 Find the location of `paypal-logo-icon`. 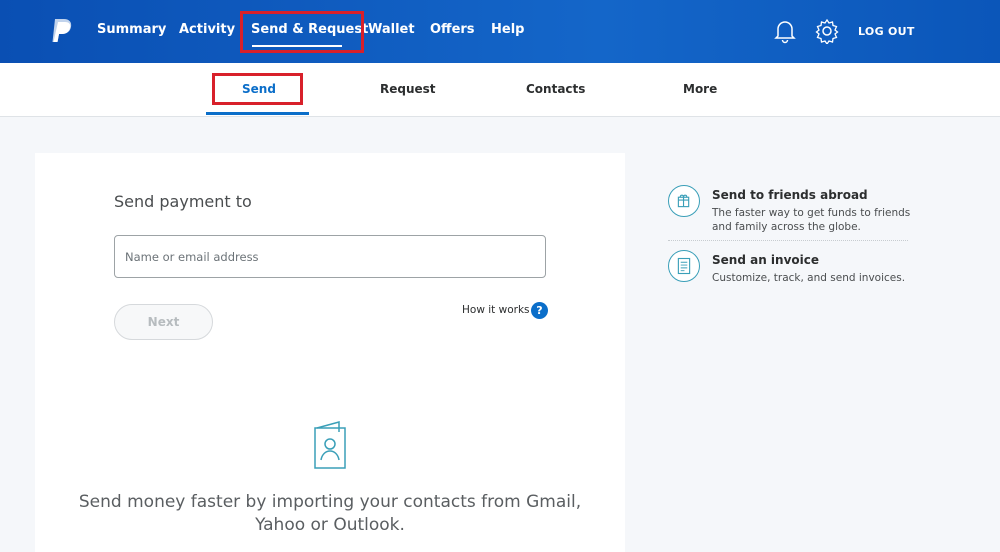

paypal-logo-icon is located at coordinates (62, 31).